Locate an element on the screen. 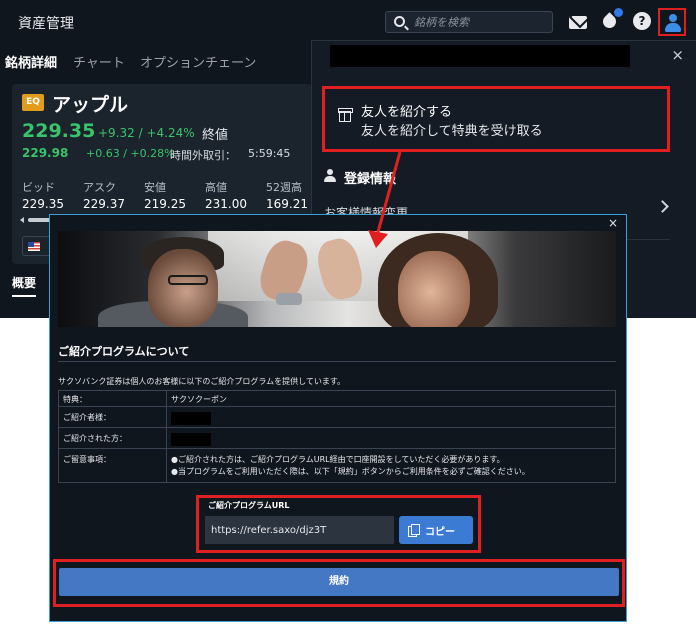  copy-icon is located at coordinates (414, 530).